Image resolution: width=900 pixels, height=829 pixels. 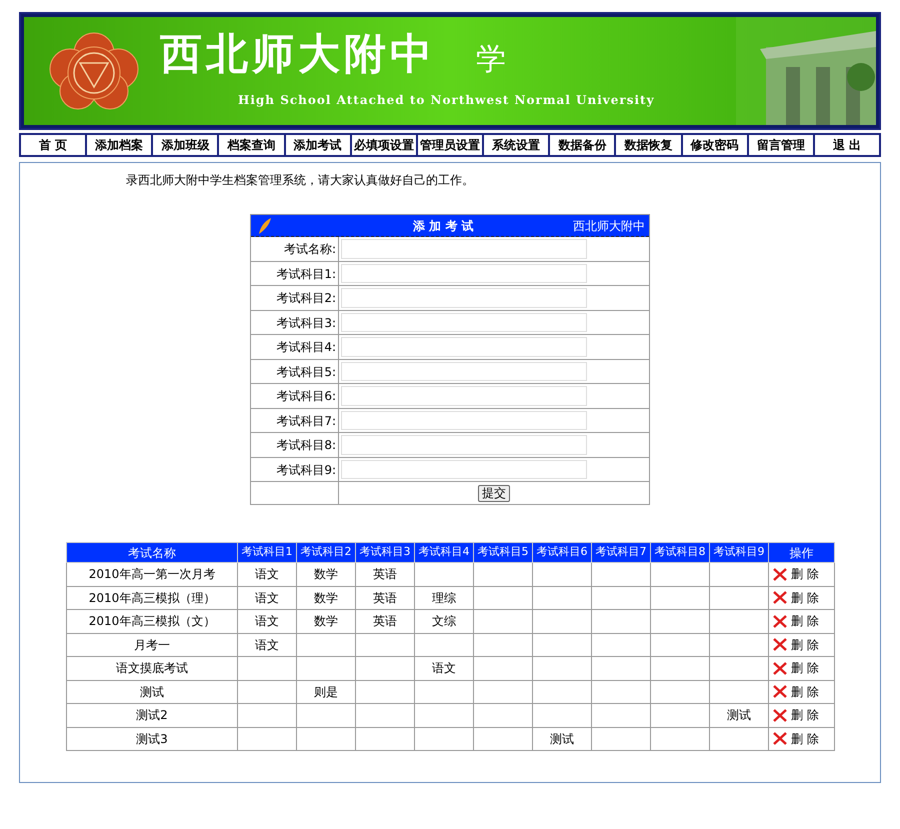 I want to click on form-title: 添 加 考 试, so click(x=443, y=226).